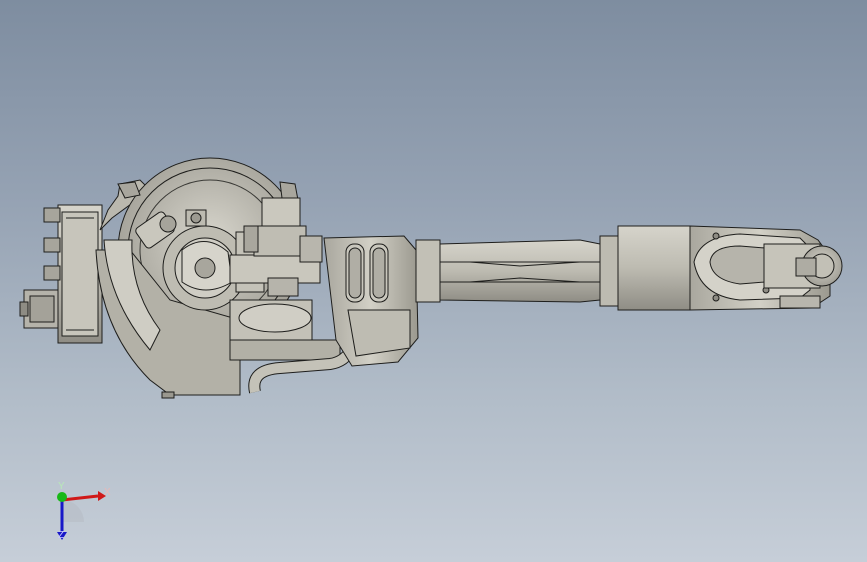 Image resolution: width=867 pixels, height=562 pixels. What do you see at coordinates (61, 486) in the screenshot?
I see `y-axis-label: Y` at bounding box center [61, 486].